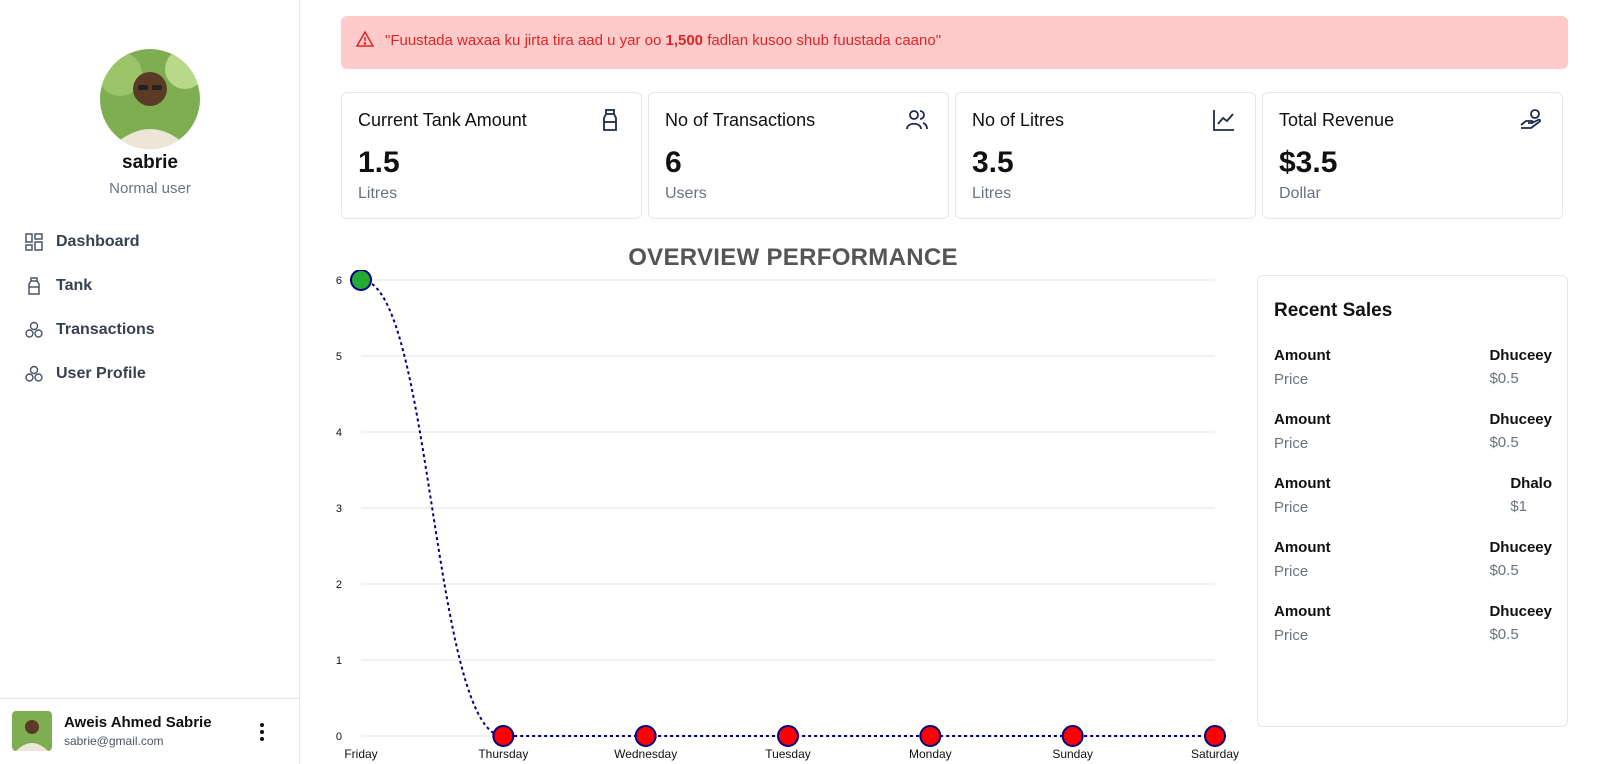 The width and height of the screenshot is (1600, 764). What do you see at coordinates (1412, 155) in the screenshot?
I see `stat-card-revenue: Total Revenue $3.5 Dollar` at bounding box center [1412, 155].